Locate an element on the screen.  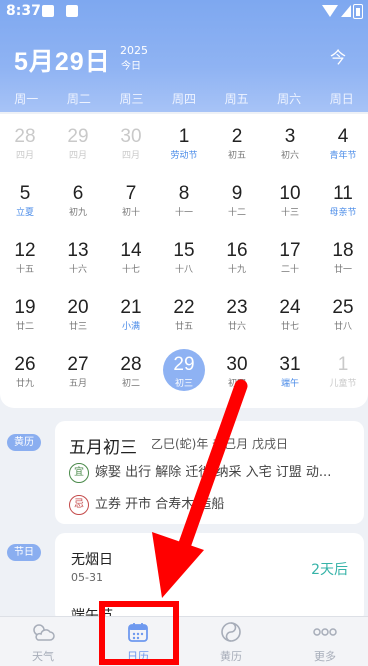
festival-countdown: 2天后 is located at coordinates (329, 570).